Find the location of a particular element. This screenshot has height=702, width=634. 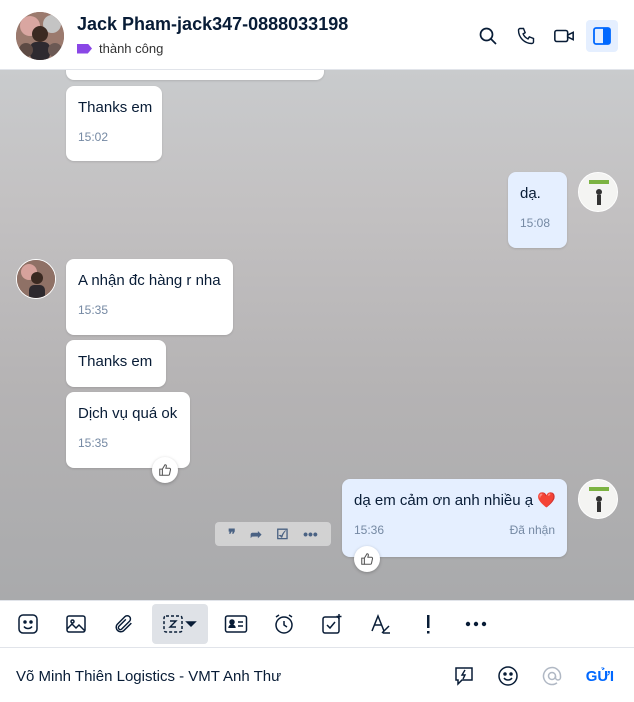

more-toolbar-button is located at coordinates (476, 624).